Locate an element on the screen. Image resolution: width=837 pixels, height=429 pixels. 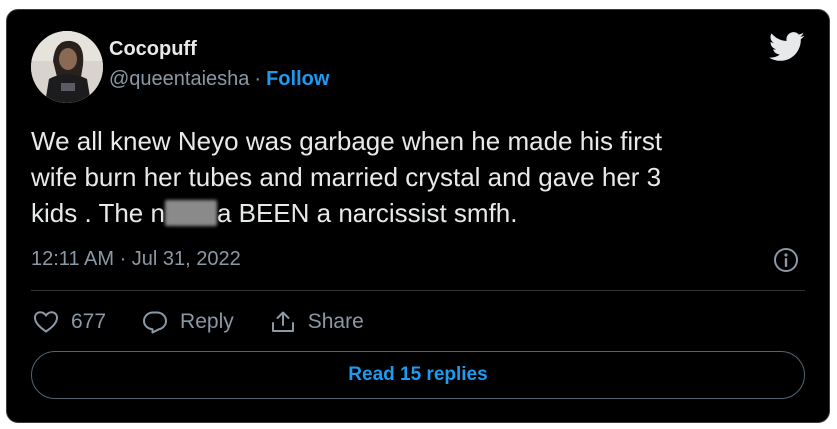
follow-button: Follow is located at coordinates (297, 79).